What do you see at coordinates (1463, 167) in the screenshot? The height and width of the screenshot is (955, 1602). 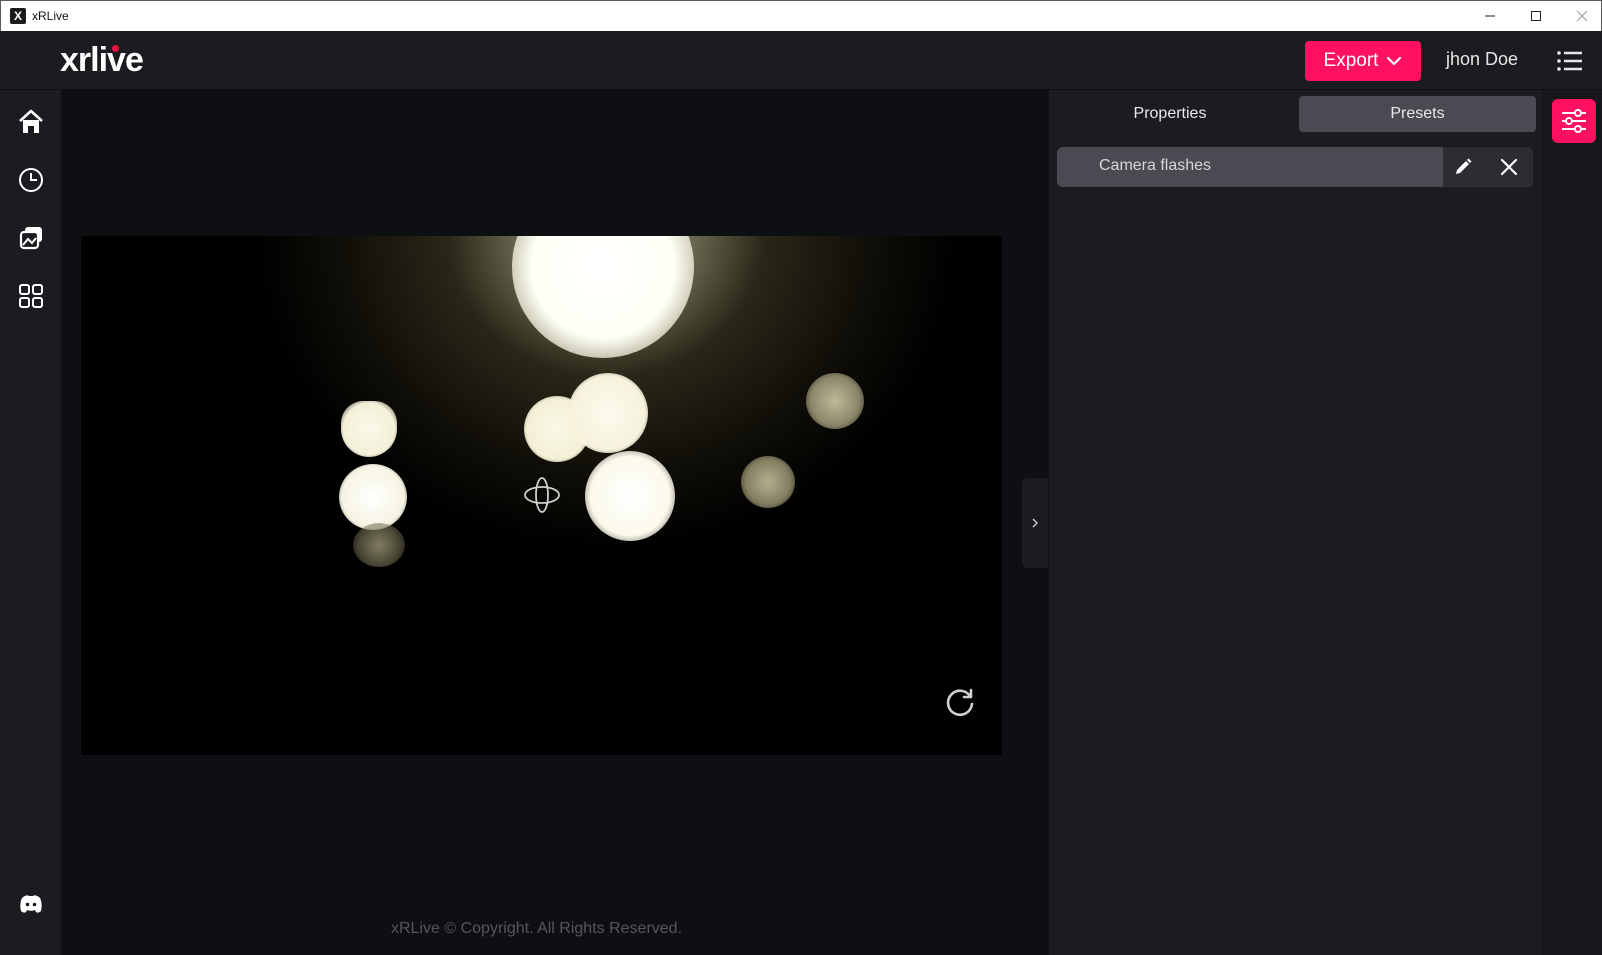 I see `edit-icon` at bounding box center [1463, 167].